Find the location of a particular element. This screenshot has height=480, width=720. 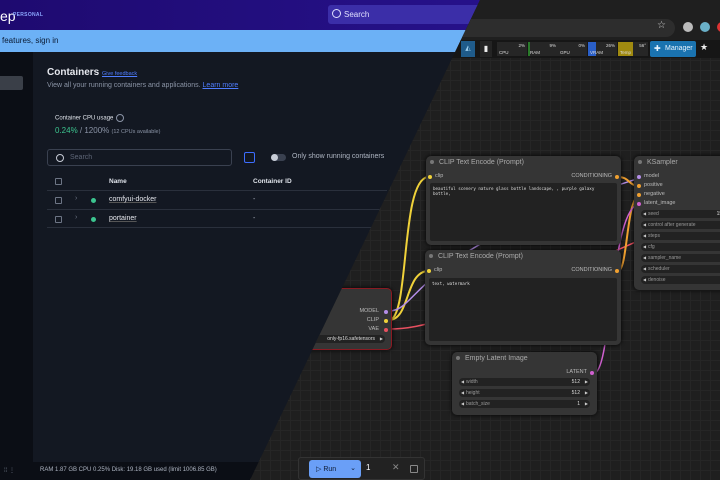

input-latent-image: latent_image is located at coordinates (660, 203).